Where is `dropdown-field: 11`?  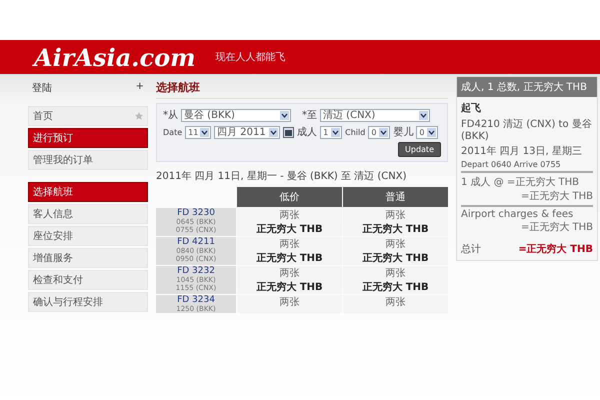
dropdown-field: 11 is located at coordinates (198, 132).